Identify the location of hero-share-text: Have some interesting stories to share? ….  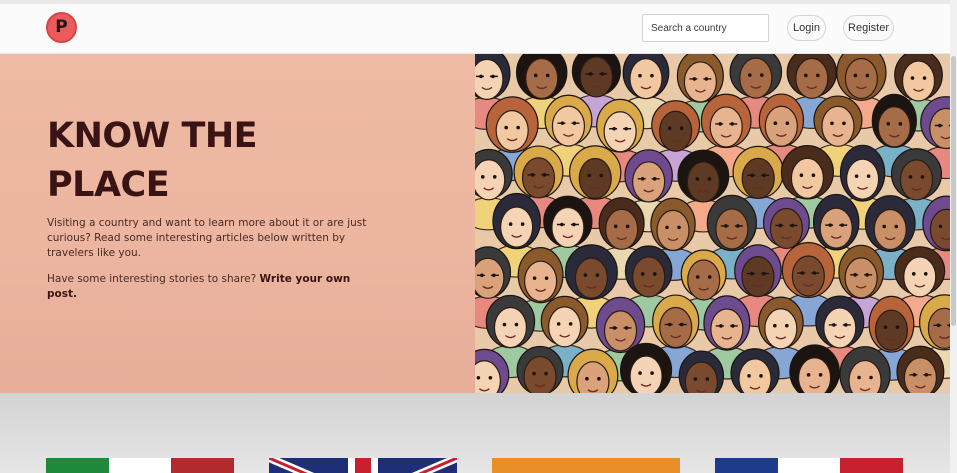
(207, 287).